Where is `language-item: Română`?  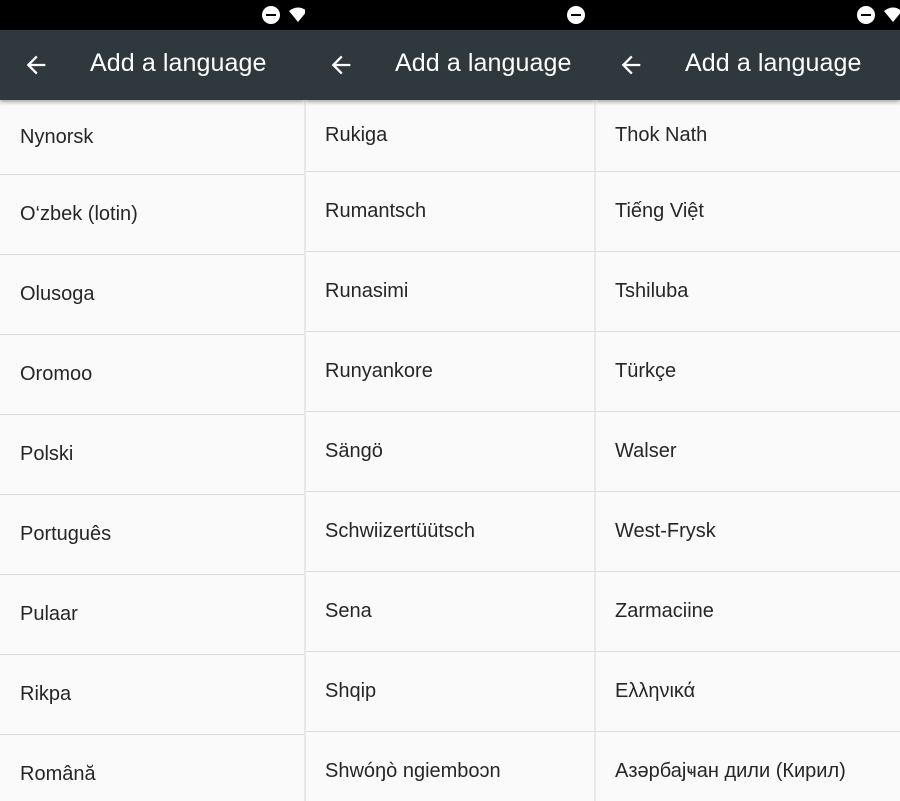
language-item: Română is located at coordinates (152, 768).